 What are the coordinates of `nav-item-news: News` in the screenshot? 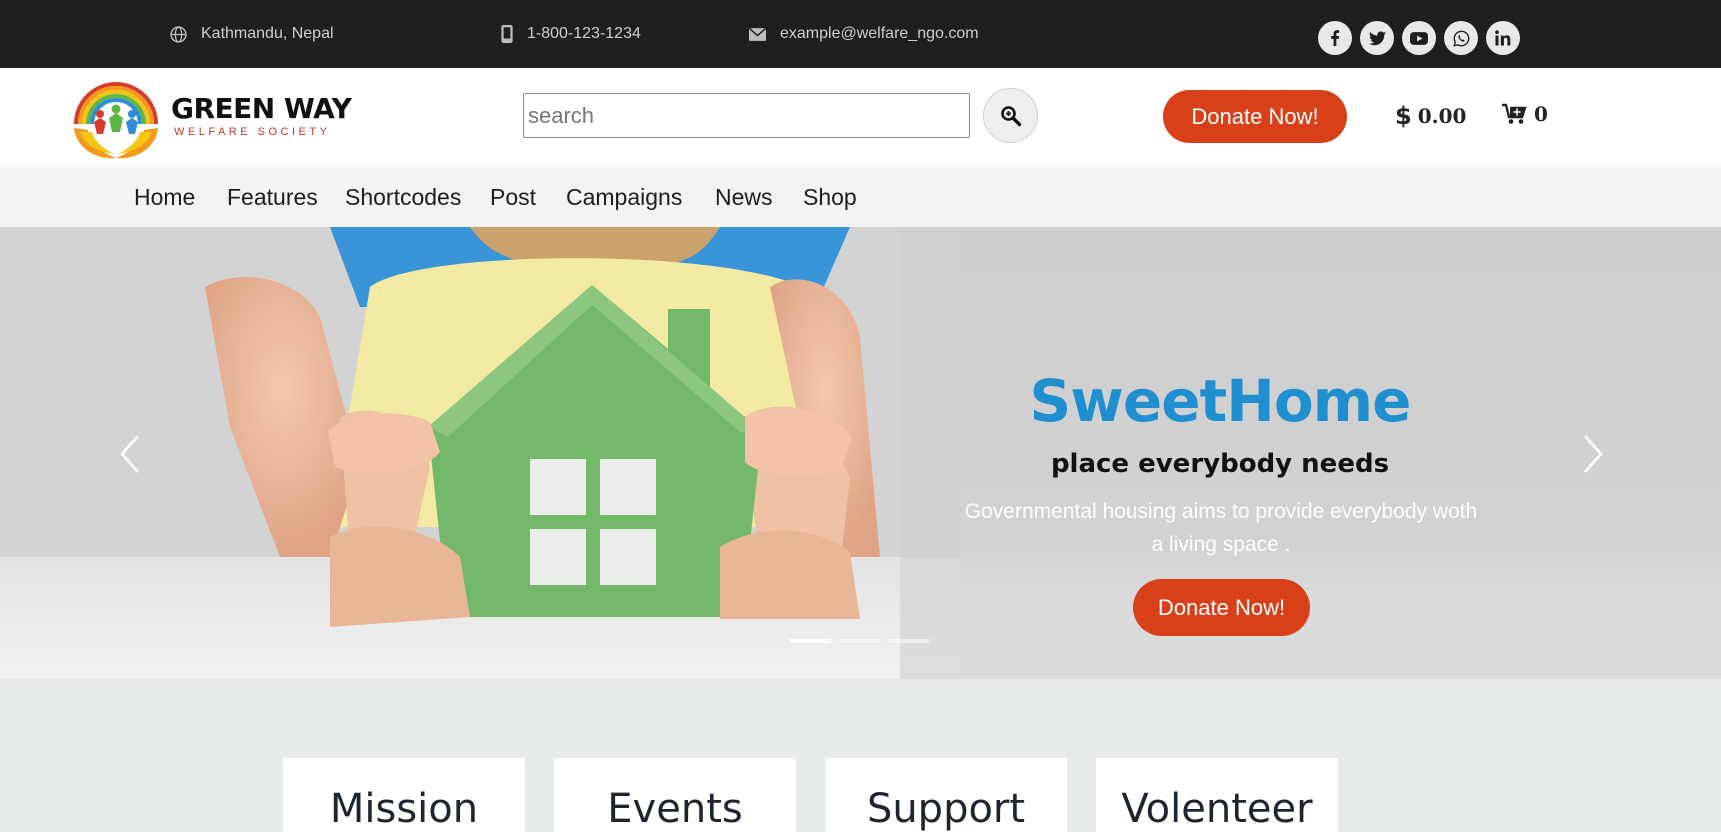 It's located at (744, 197).